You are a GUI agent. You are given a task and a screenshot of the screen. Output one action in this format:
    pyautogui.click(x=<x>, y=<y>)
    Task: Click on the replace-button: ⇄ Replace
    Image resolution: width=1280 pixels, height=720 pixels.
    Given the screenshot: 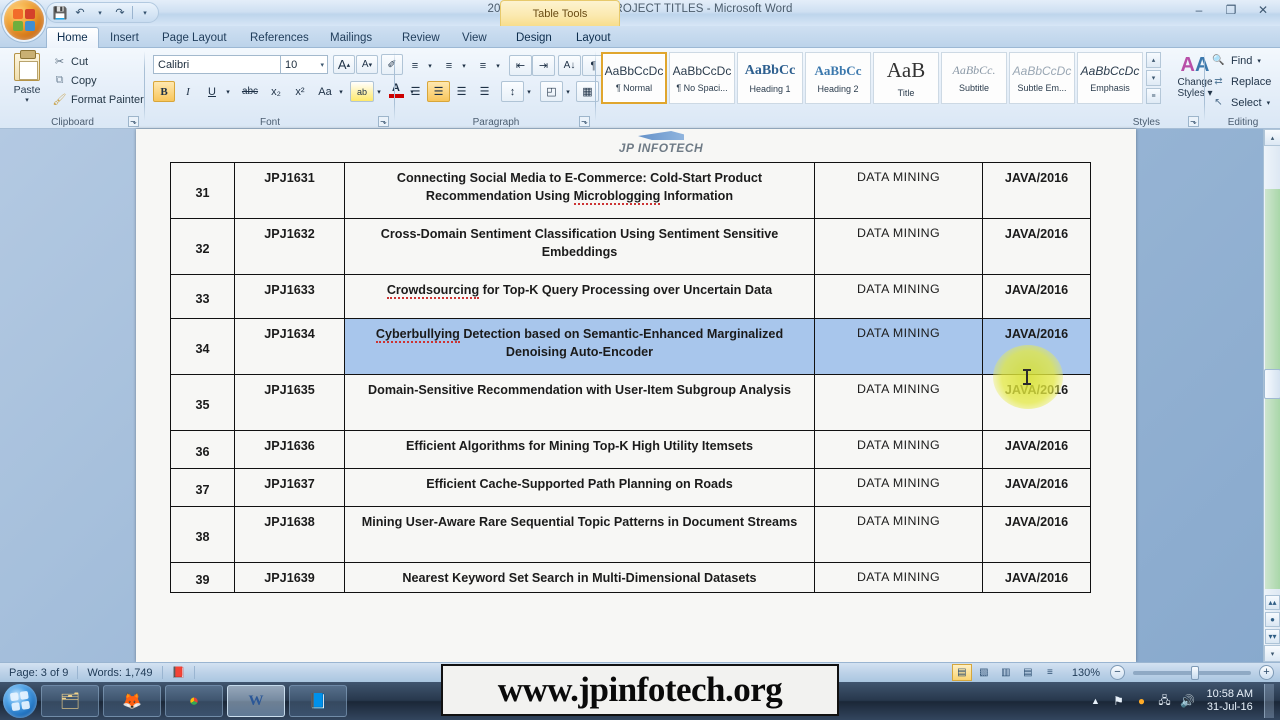 What is the action you would take?
    pyautogui.click(x=1241, y=81)
    